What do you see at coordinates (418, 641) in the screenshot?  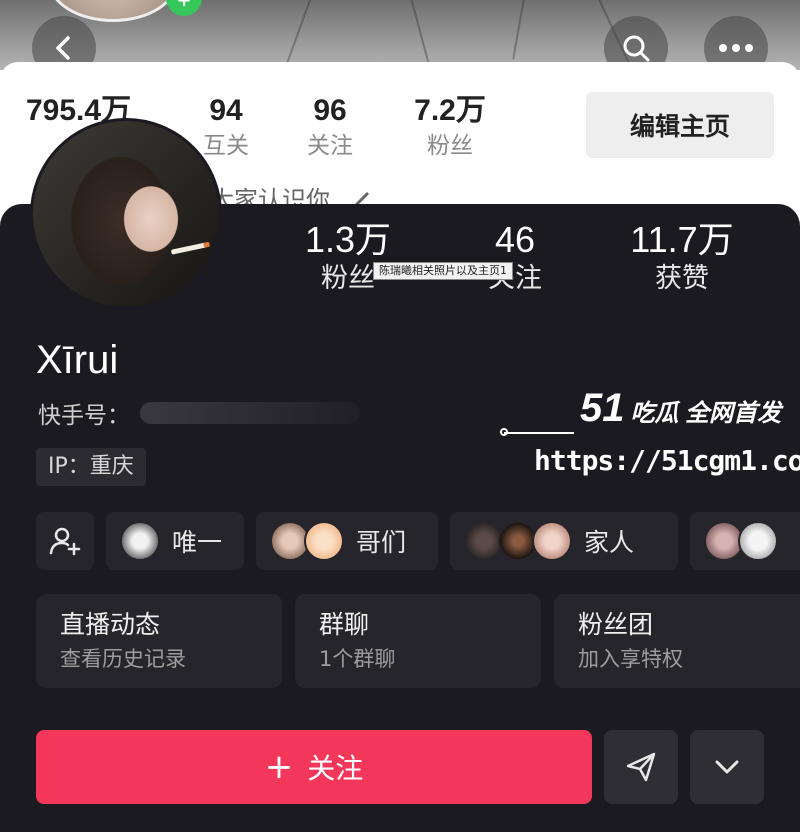 I see `group-chat-card: 群聊 1个群聊` at bounding box center [418, 641].